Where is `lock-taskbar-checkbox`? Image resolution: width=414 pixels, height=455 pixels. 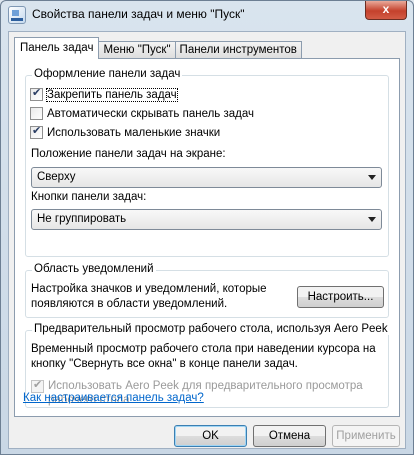
lock-taskbar-checkbox is located at coordinates (36, 93).